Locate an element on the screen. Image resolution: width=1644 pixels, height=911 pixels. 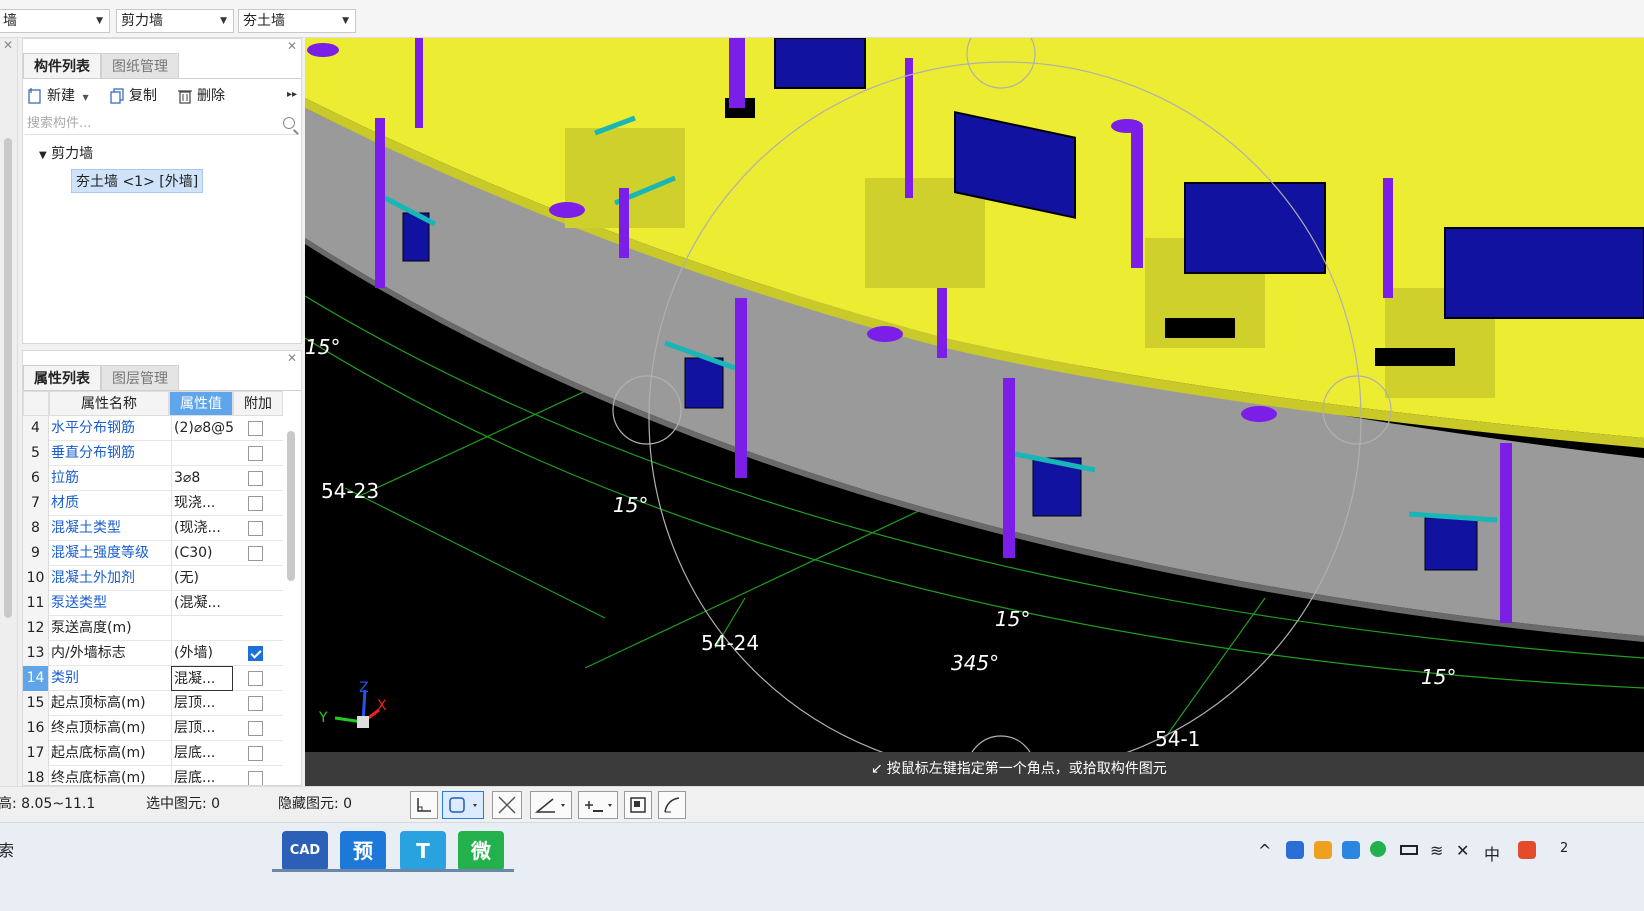
sync-app-icon is located at coordinates (1323, 850).